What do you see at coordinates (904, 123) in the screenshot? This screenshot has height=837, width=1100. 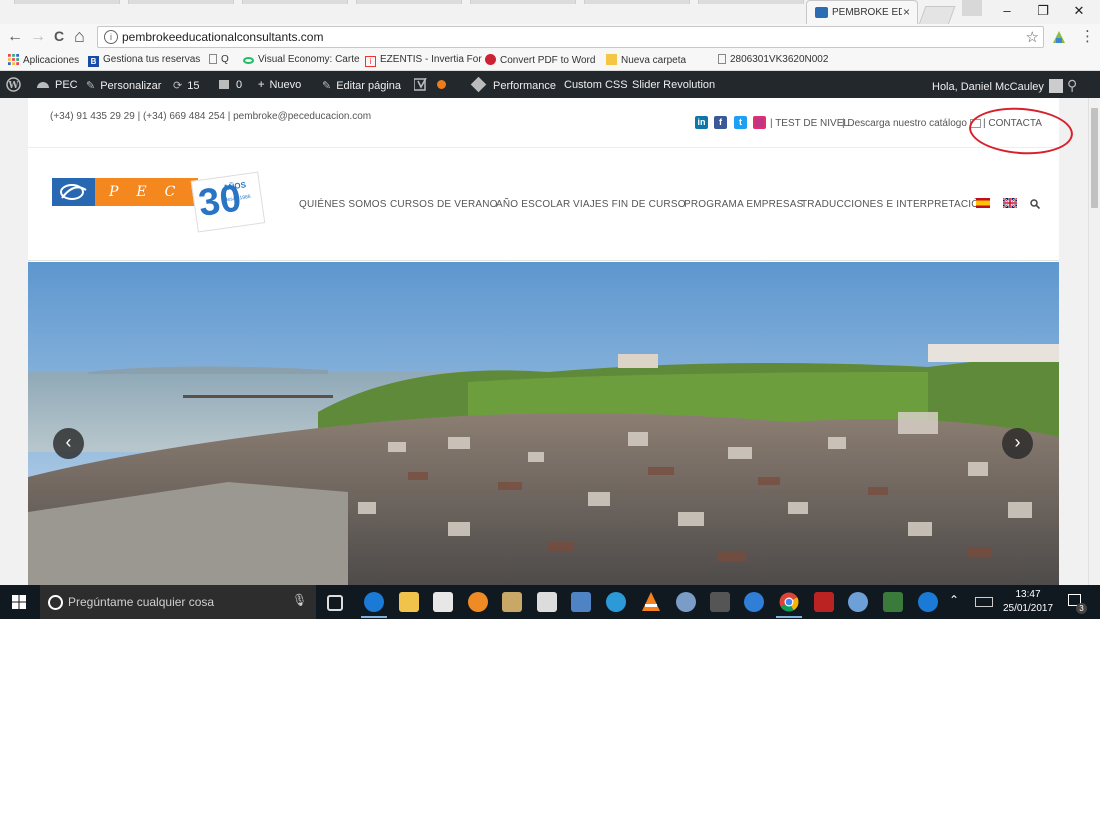 I see `catalogo-link: | Descarga nuestro catálogo` at bounding box center [904, 123].